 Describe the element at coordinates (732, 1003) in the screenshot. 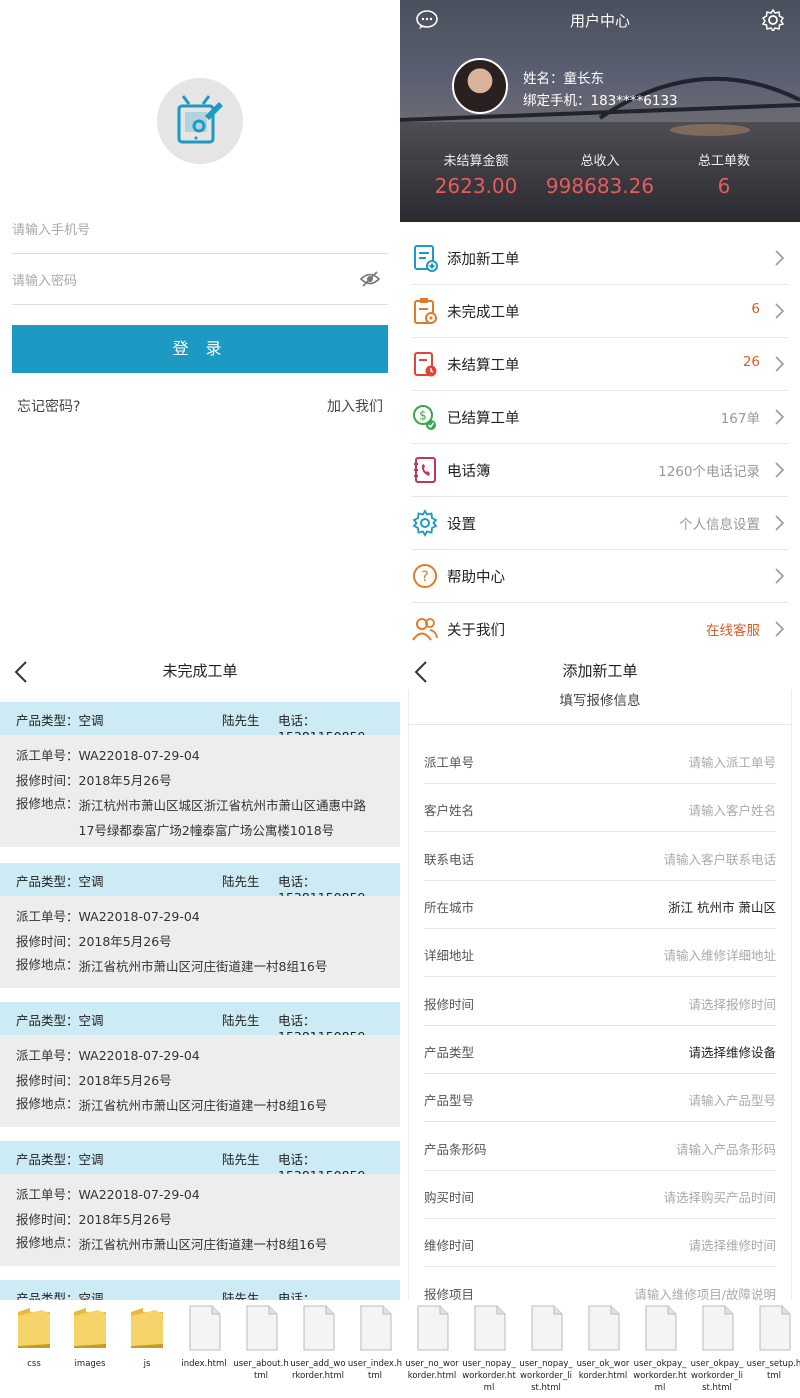

I see `date-picker: 请选择报修时间` at that location.